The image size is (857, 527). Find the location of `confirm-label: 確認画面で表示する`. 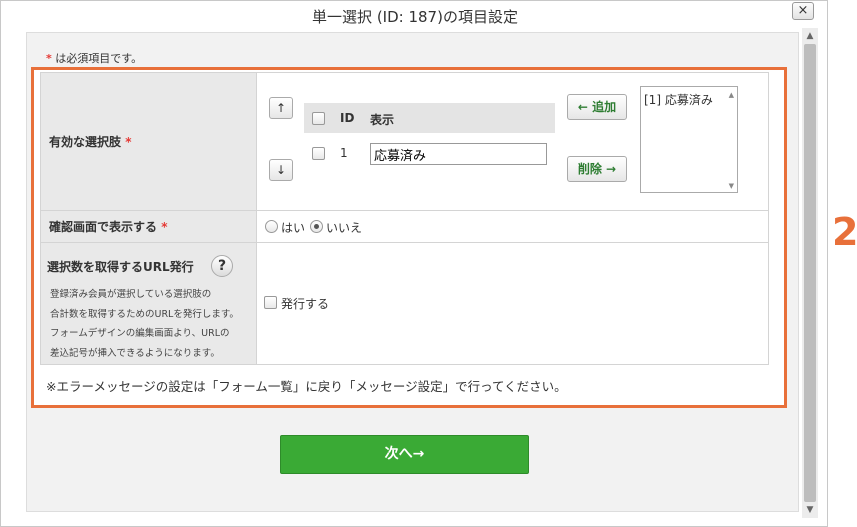

confirm-label: 確認画面で表示する is located at coordinates (103, 227).